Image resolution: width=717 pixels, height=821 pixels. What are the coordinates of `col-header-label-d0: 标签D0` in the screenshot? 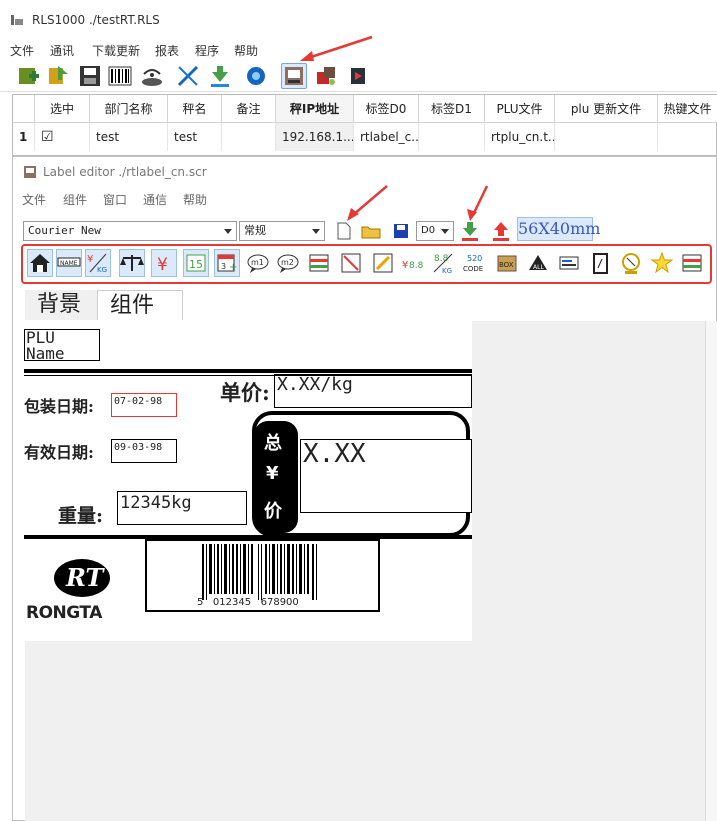 It's located at (386, 109).